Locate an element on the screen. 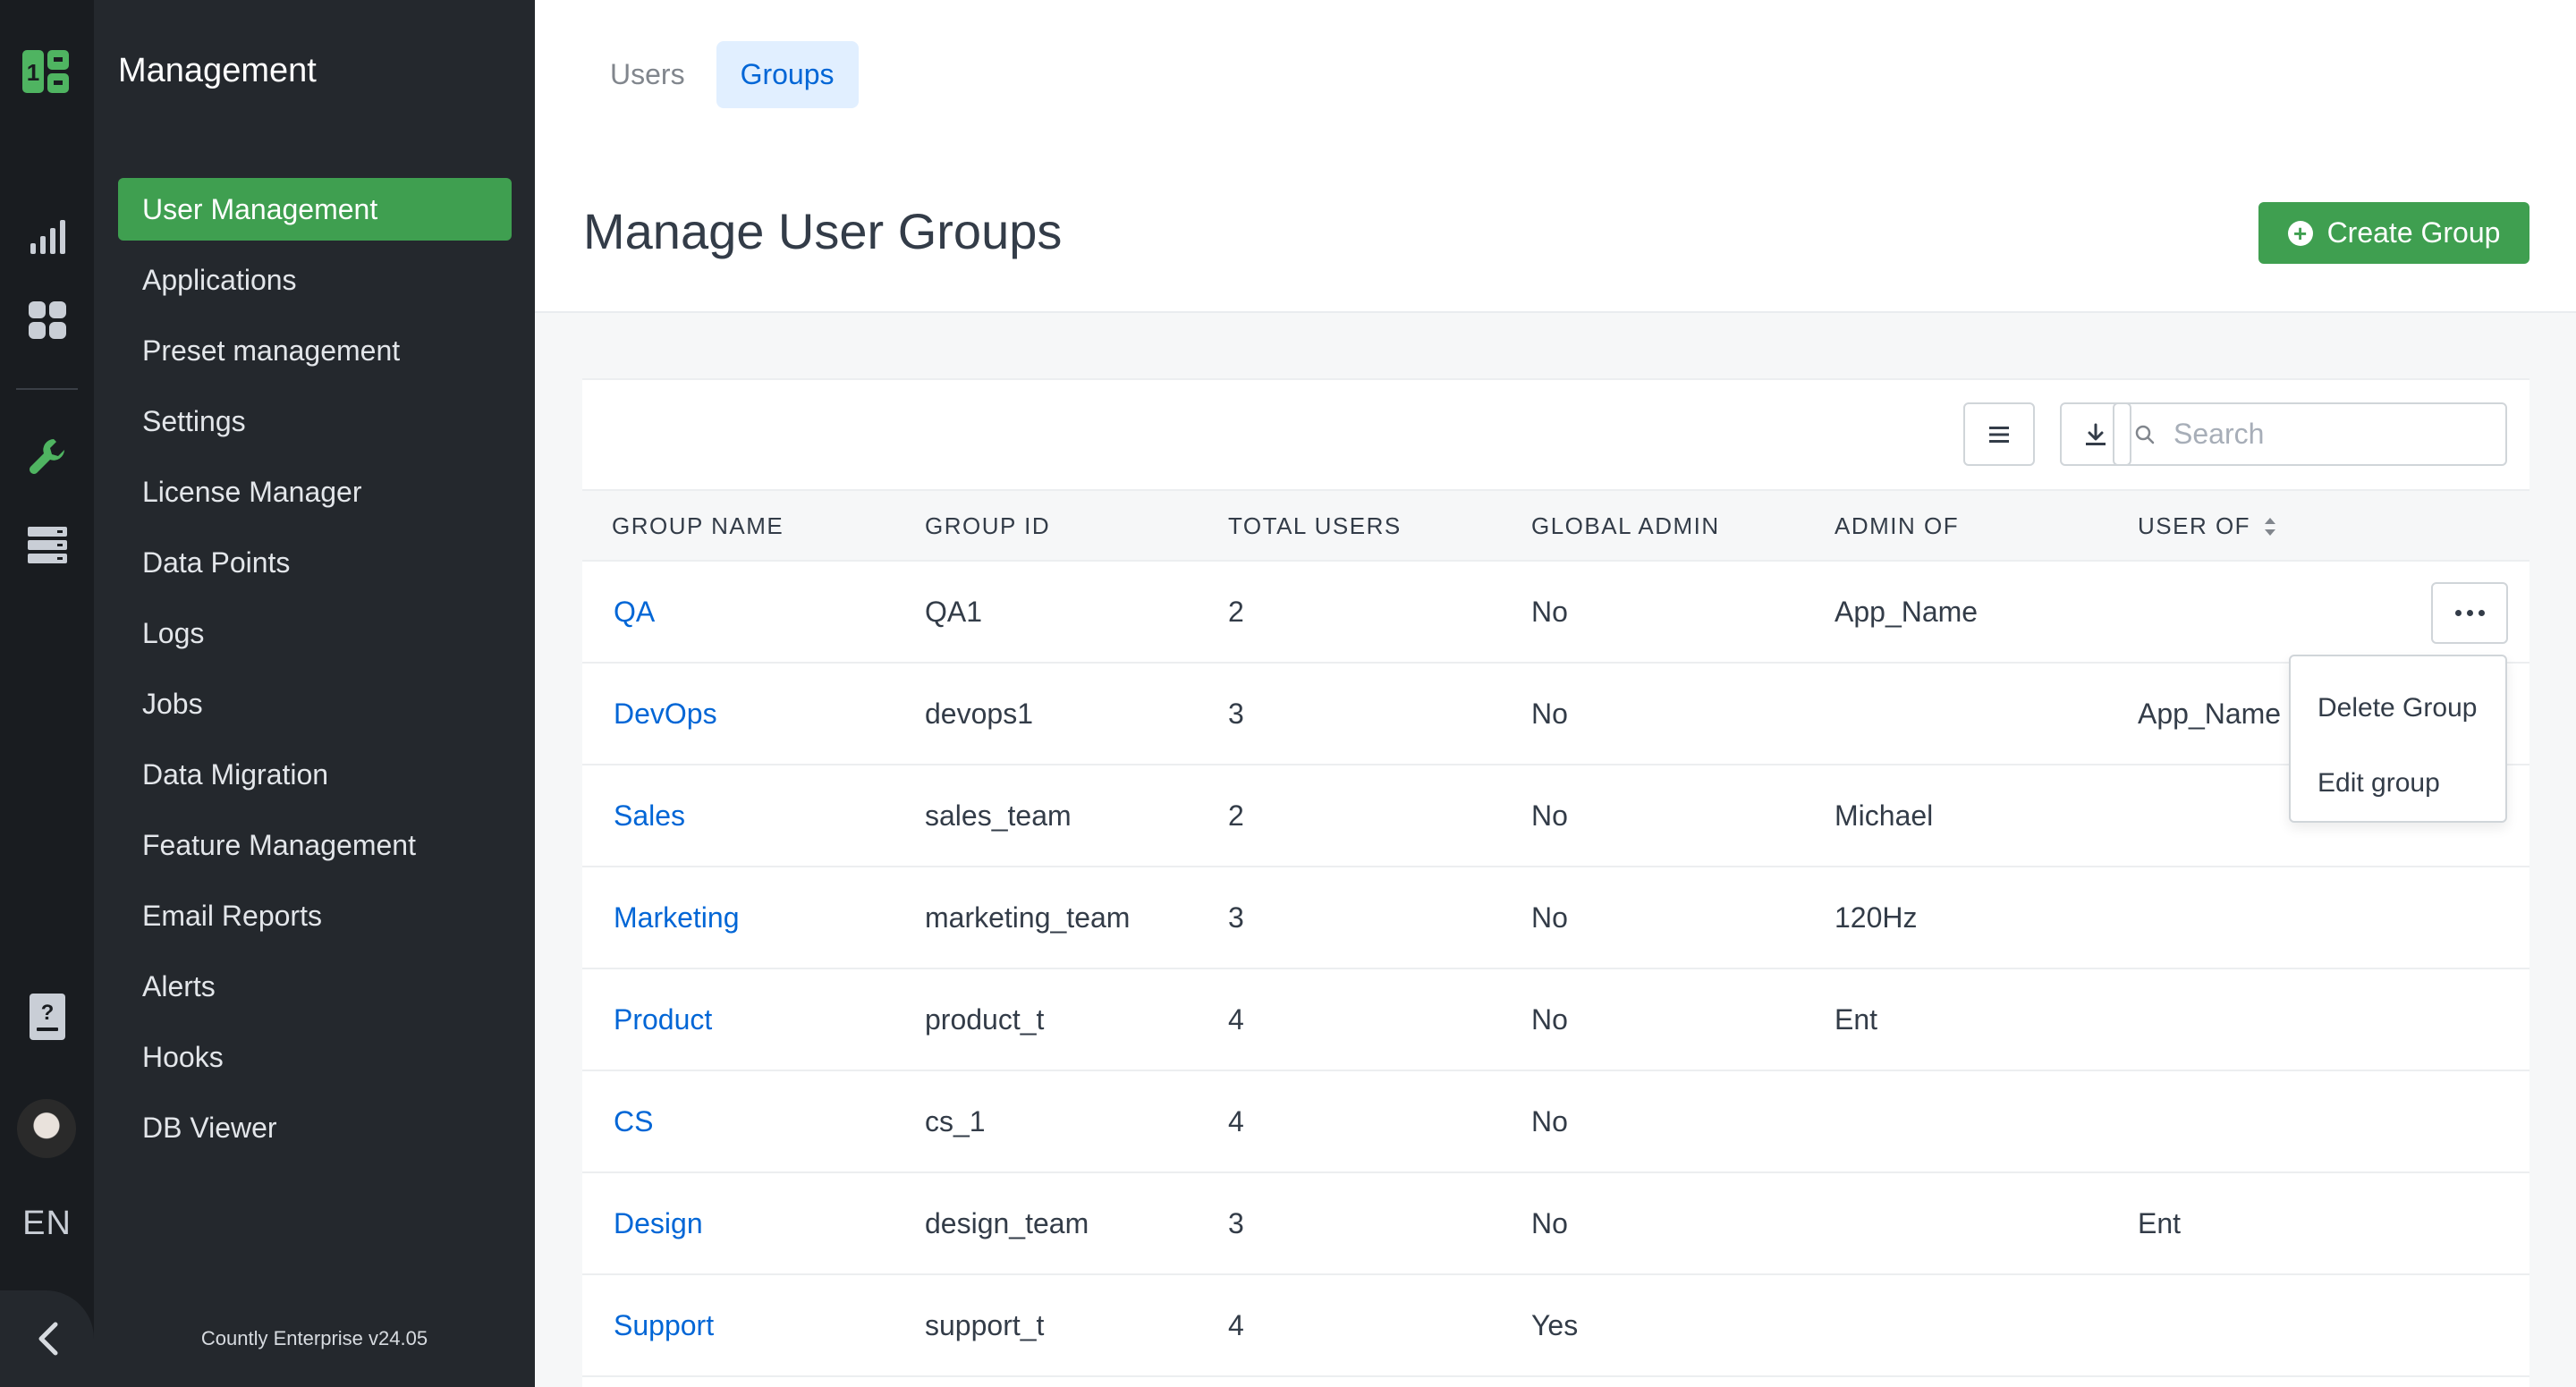  sort-icon is located at coordinates (2270, 526).